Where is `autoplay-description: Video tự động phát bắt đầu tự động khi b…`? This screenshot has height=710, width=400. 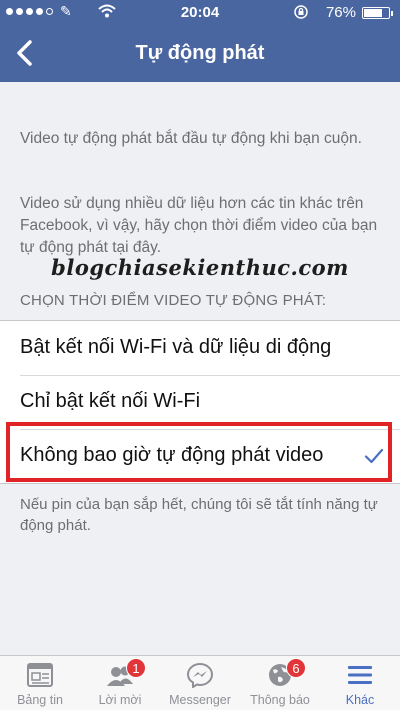
autoplay-description: Video tự động phát bắt đầu tự động khi b… is located at coordinates (191, 138).